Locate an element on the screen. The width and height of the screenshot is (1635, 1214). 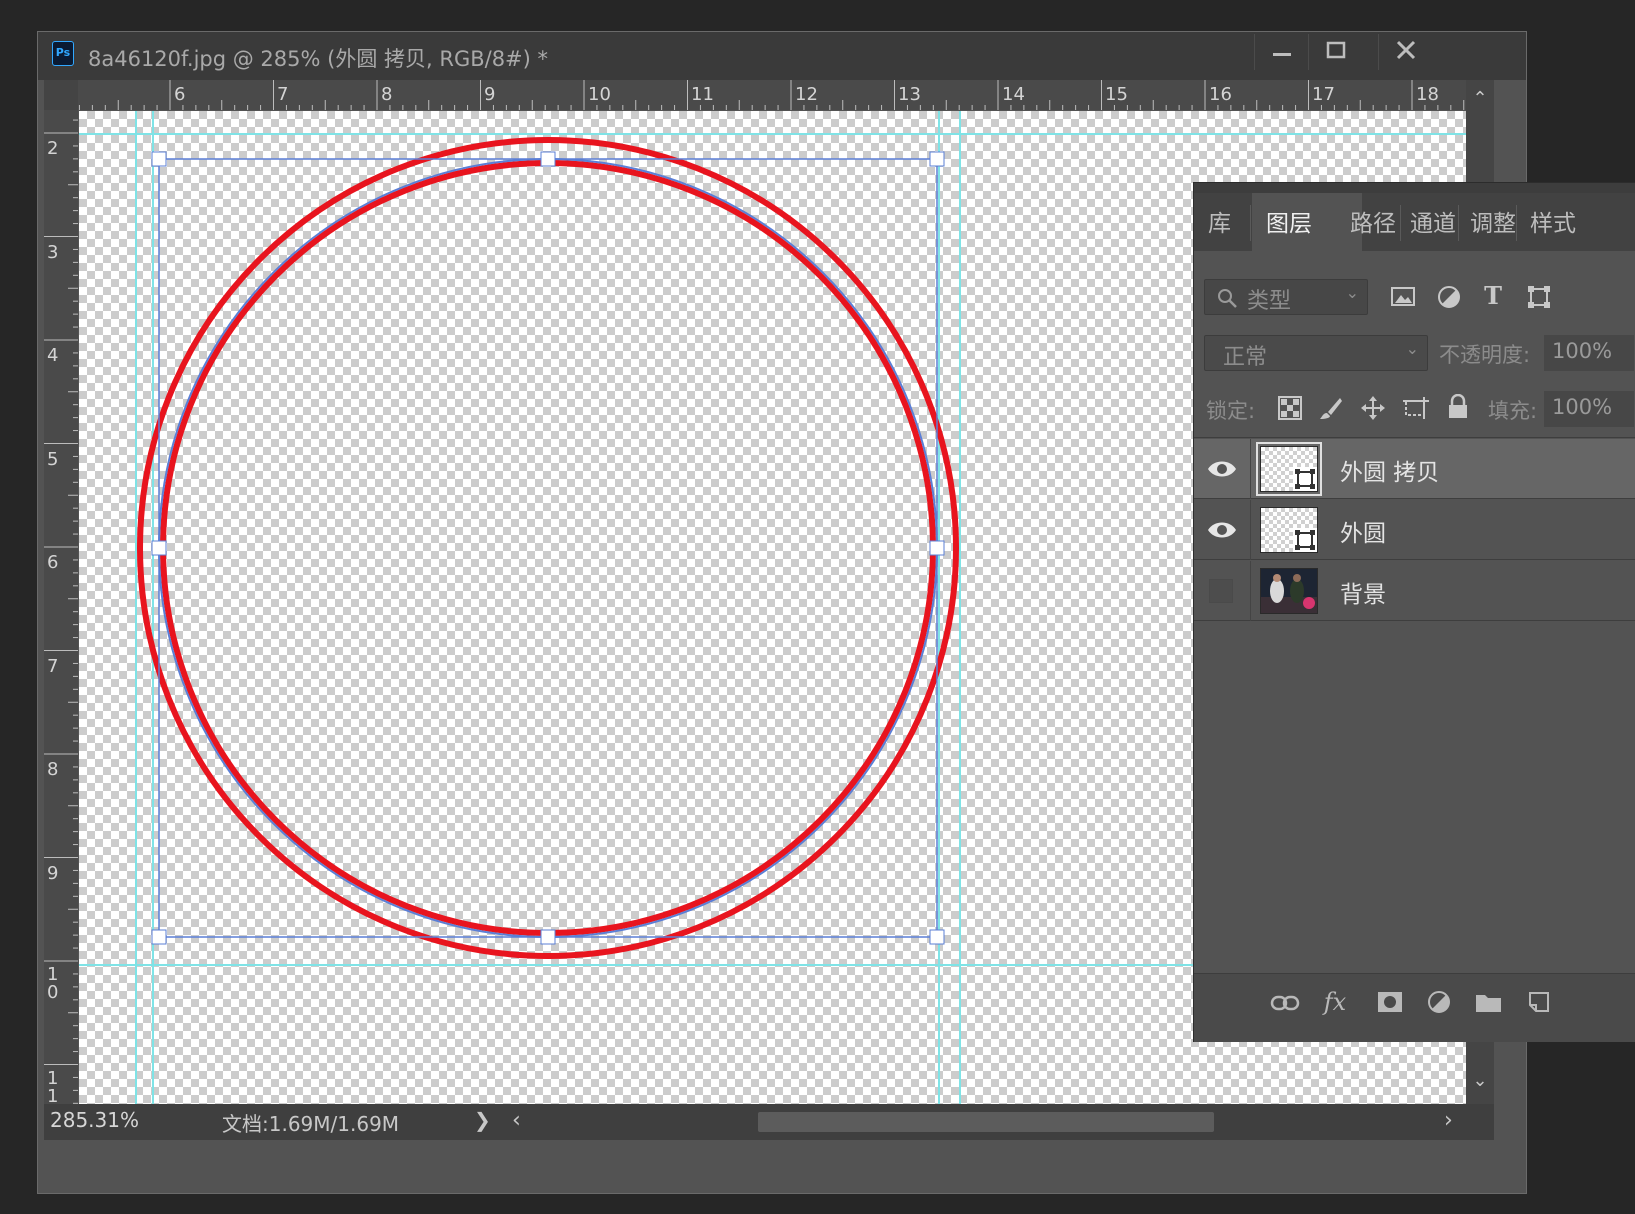
fill-field: 100% is located at coordinates (1589, 409).